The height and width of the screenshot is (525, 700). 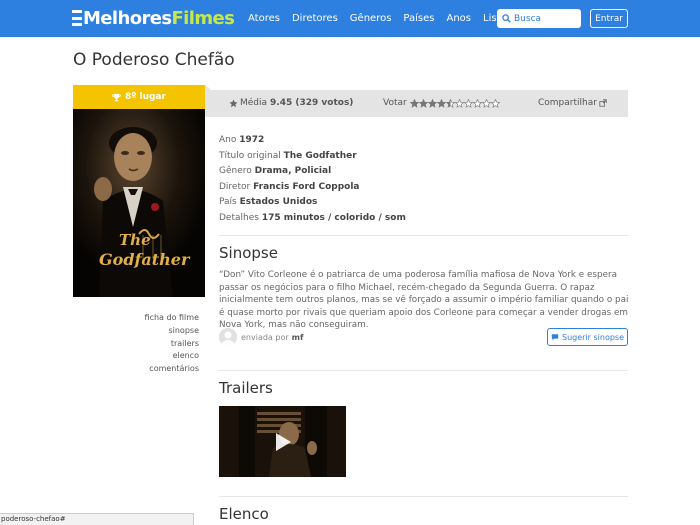 What do you see at coordinates (228, 140) in the screenshot?
I see `detail-label: Ano` at bounding box center [228, 140].